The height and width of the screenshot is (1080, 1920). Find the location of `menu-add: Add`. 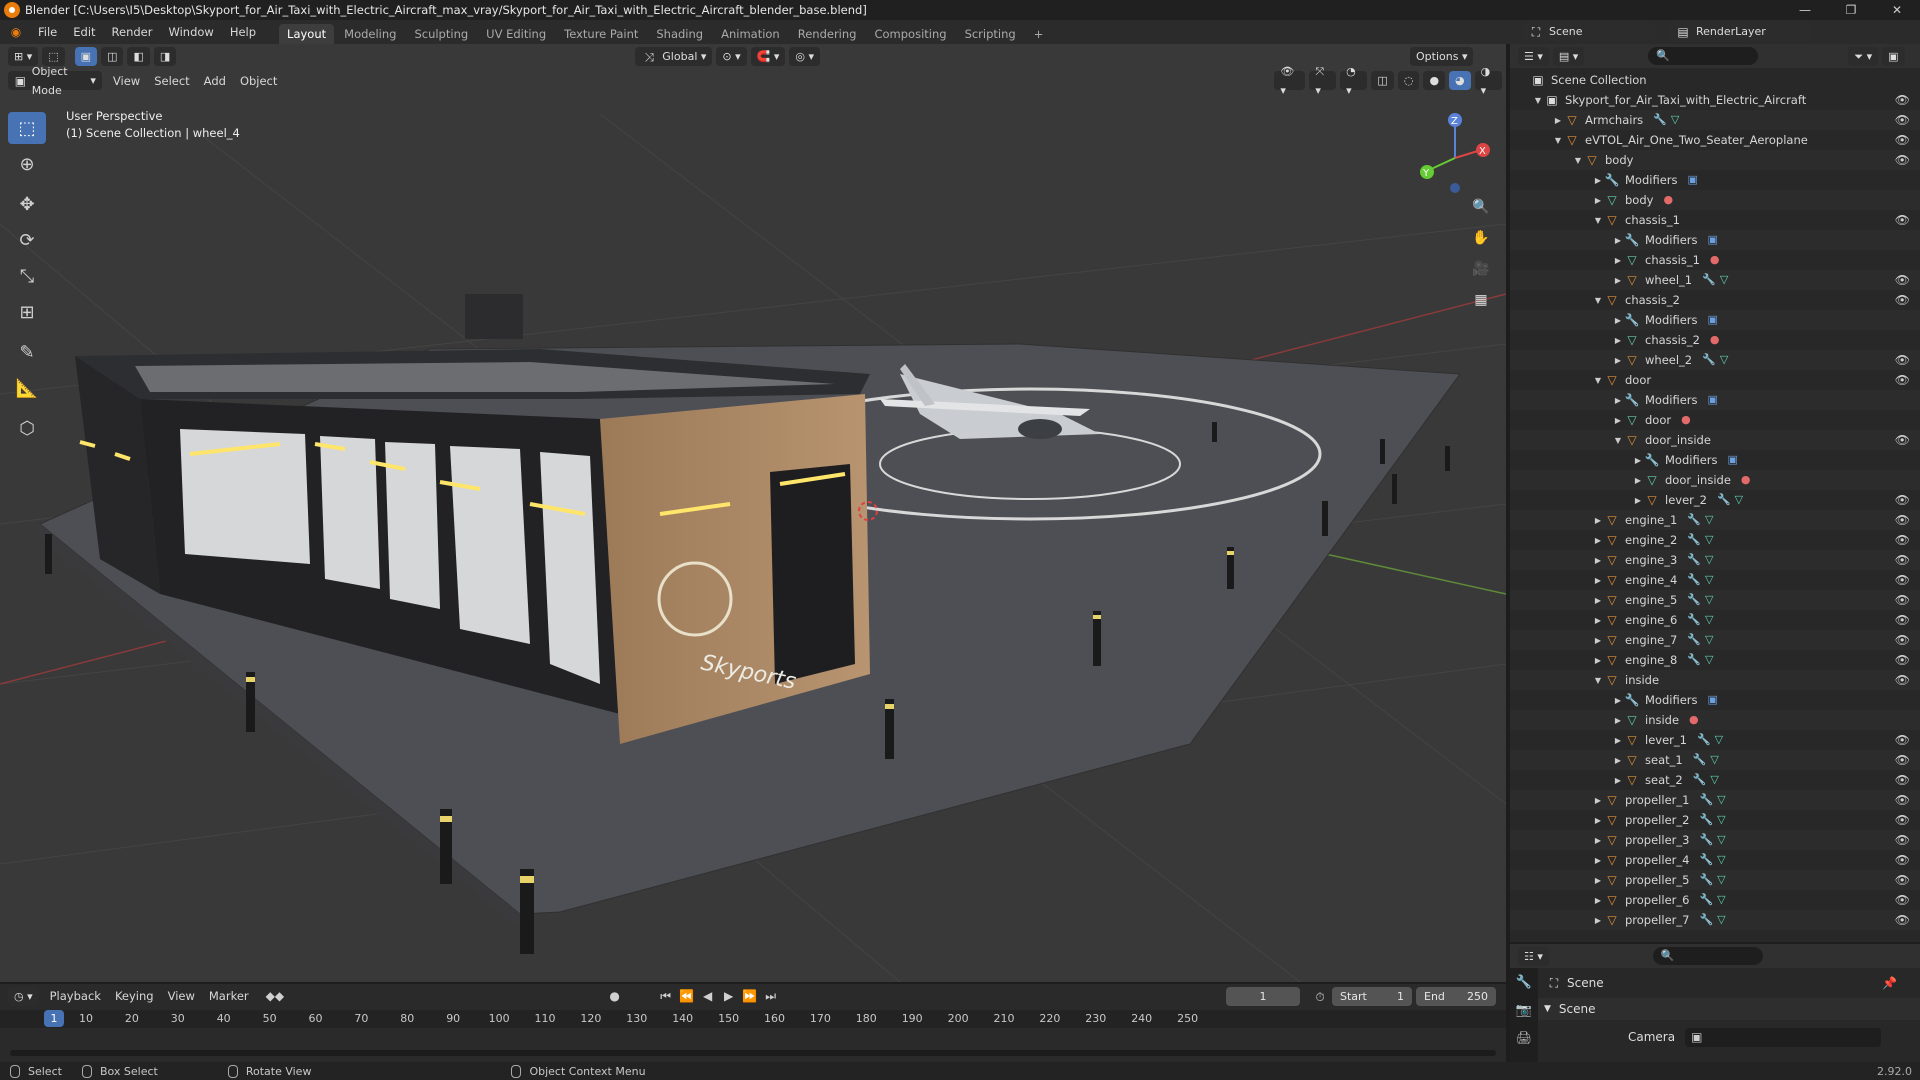

menu-add: Add is located at coordinates (215, 81).